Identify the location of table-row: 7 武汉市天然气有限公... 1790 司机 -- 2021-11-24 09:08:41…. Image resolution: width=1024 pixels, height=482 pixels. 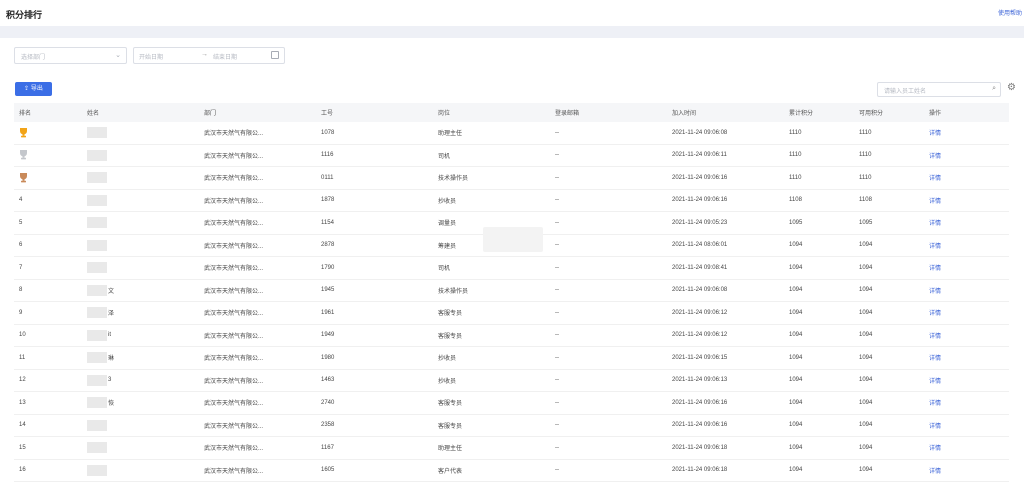
(511, 268).